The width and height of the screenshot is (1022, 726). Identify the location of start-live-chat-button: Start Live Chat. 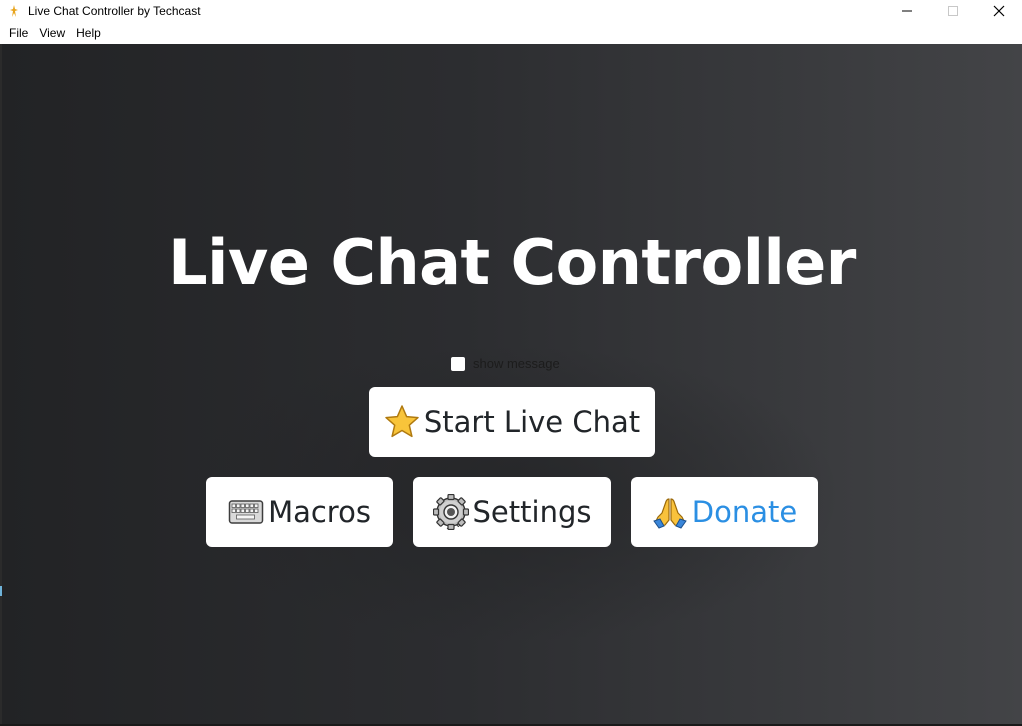
(512, 422).